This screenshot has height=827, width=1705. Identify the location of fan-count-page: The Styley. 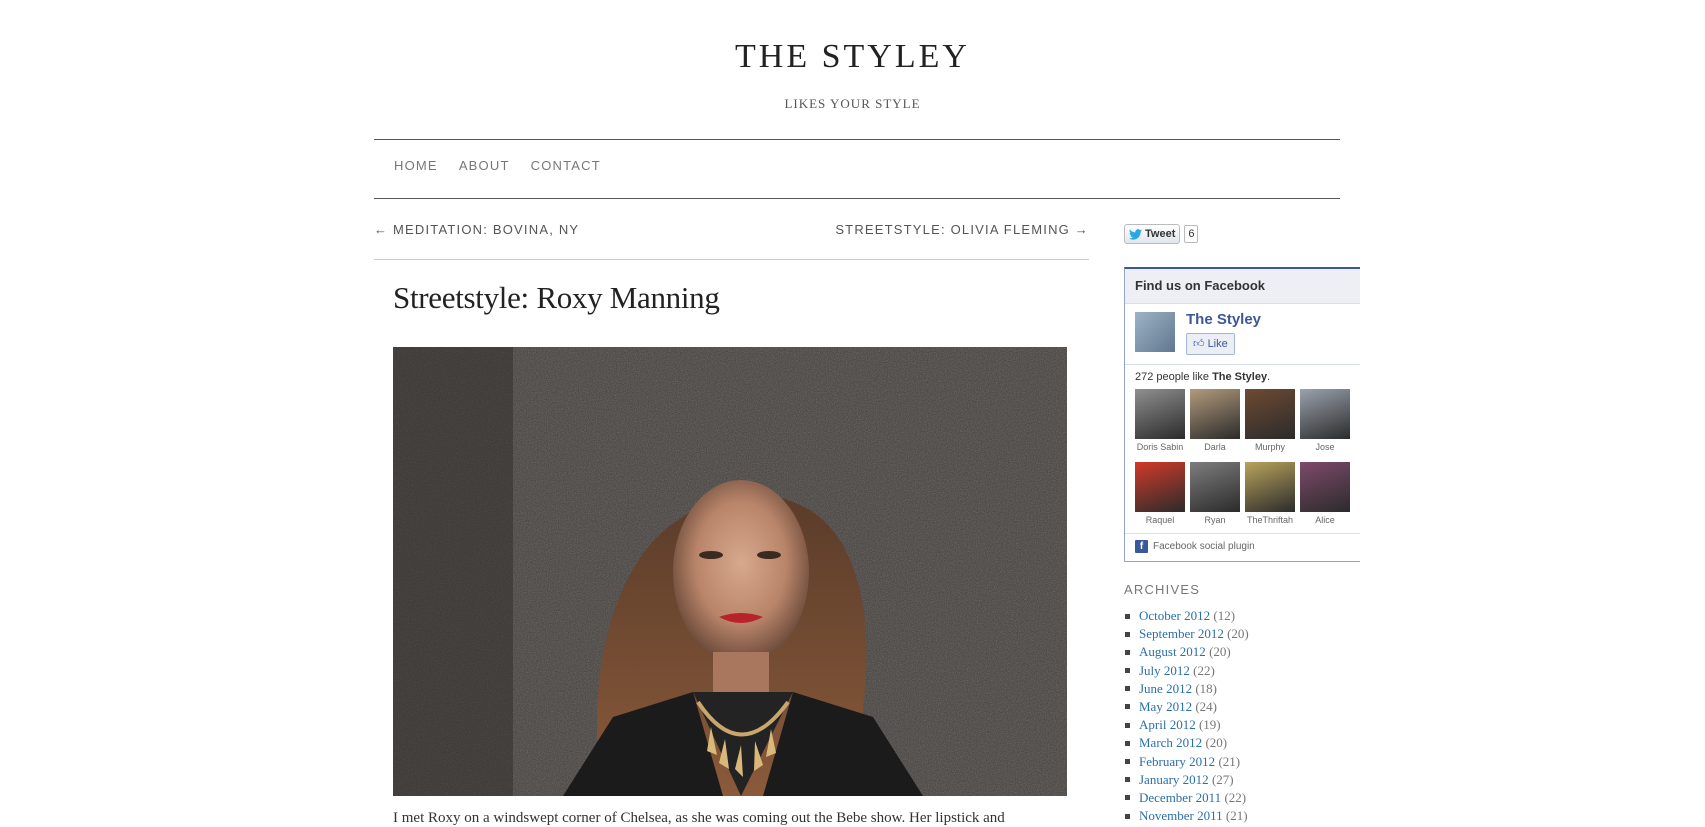
(1240, 377).